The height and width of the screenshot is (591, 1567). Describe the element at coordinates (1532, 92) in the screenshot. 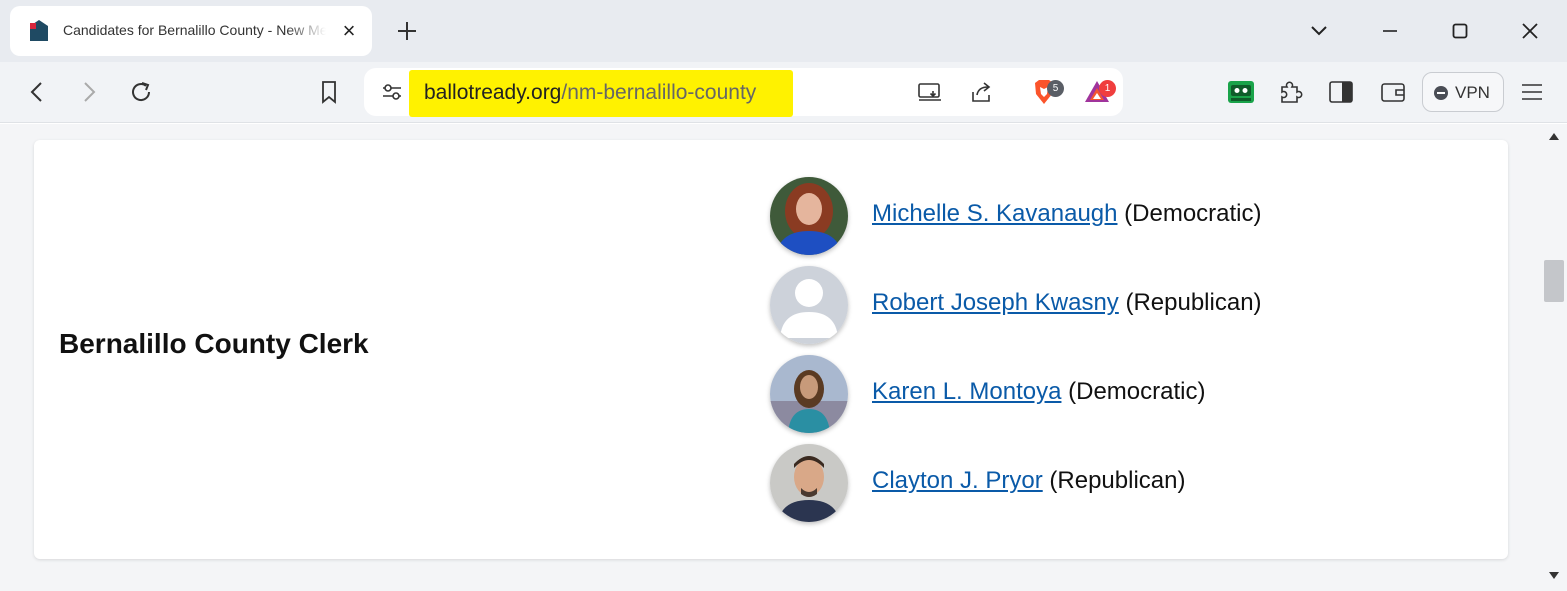

I see `menu-icon` at that location.